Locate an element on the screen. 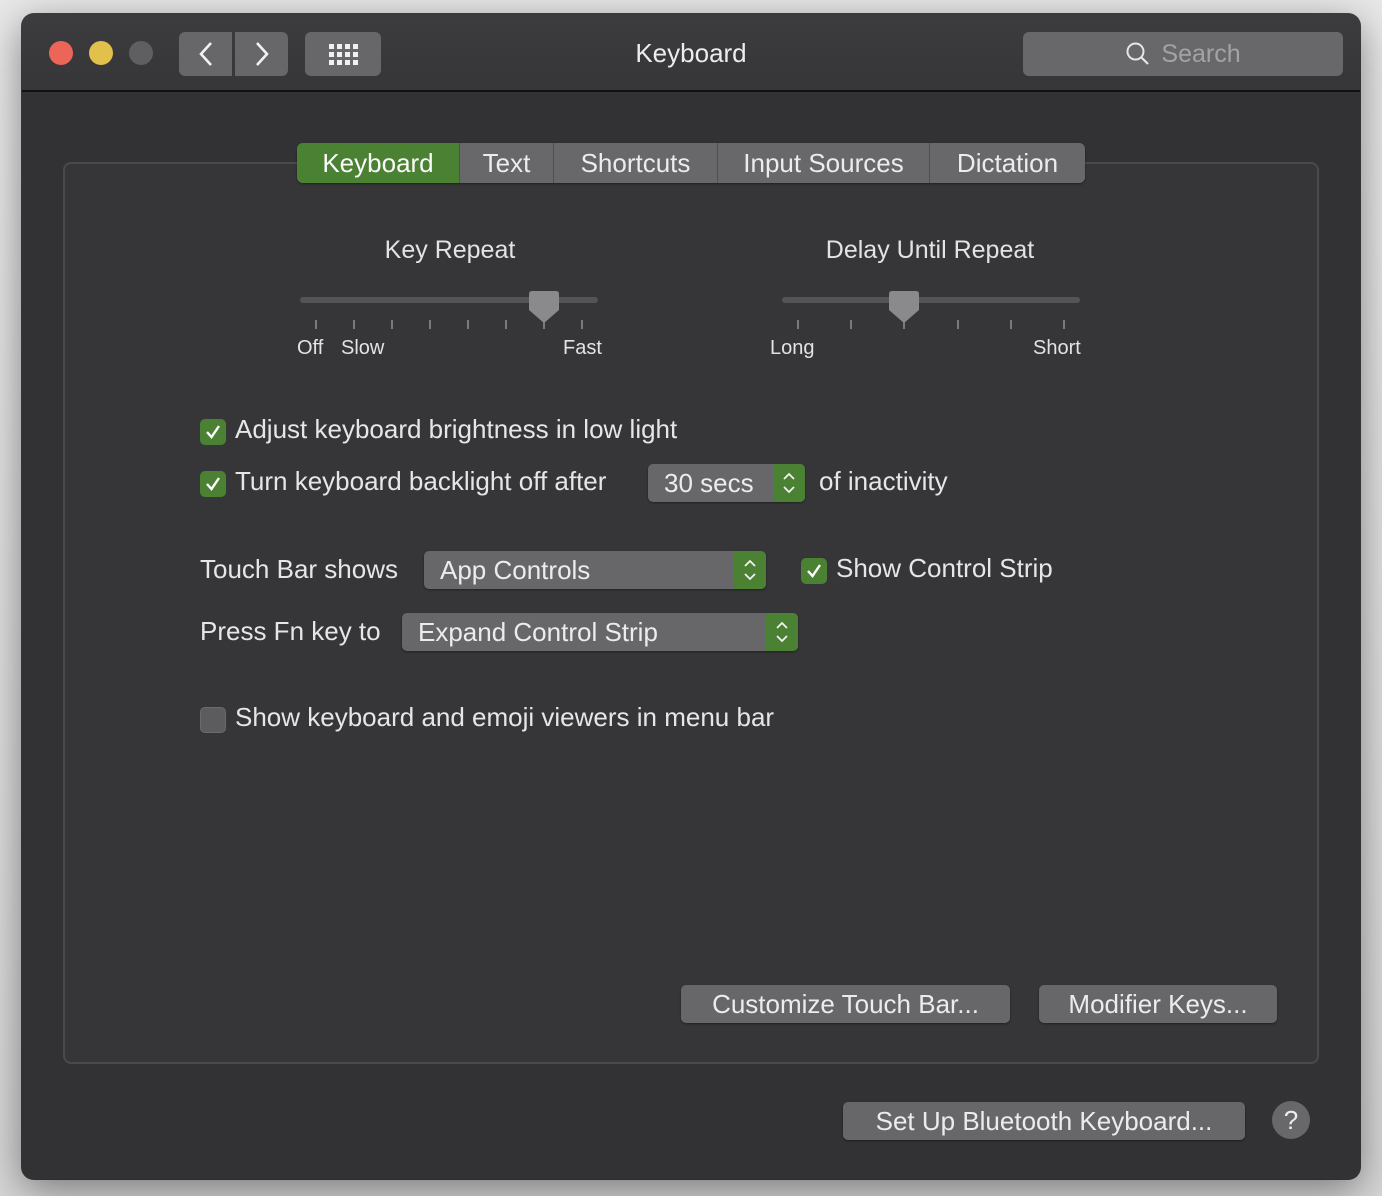 The width and height of the screenshot is (1382, 1196). touch-bar-shows-label: Touch Bar shows is located at coordinates (299, 569).